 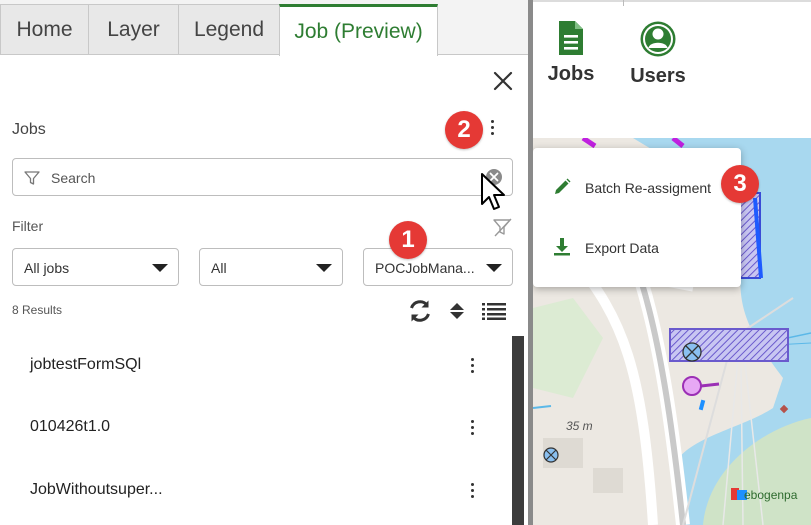 I want to click on tab-legend: Legend, so click(x=229, y=29).